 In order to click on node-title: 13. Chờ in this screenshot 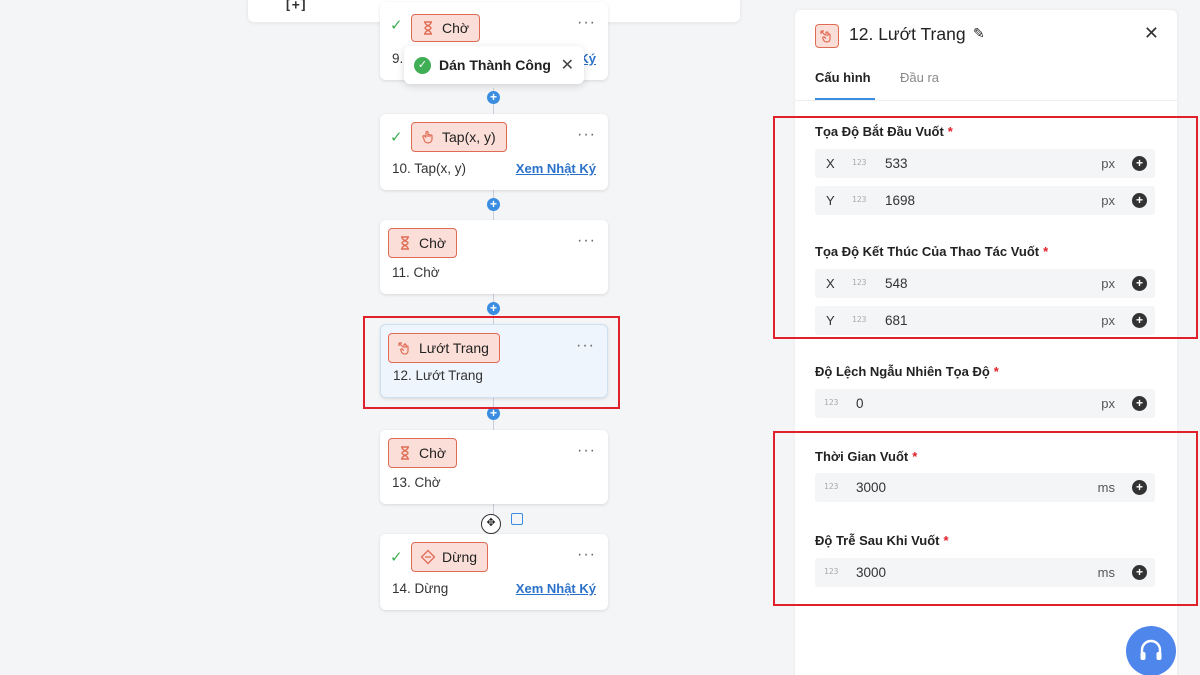, I will do `click(416, 482)`.